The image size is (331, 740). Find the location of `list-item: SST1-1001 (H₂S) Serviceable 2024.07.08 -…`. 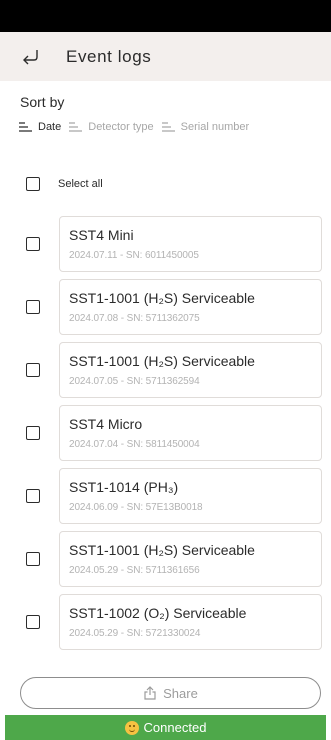

list-item: SST1-1001 (H₂S) Serviceable 2024.07.08 -… is located at coordinates (165, 307).